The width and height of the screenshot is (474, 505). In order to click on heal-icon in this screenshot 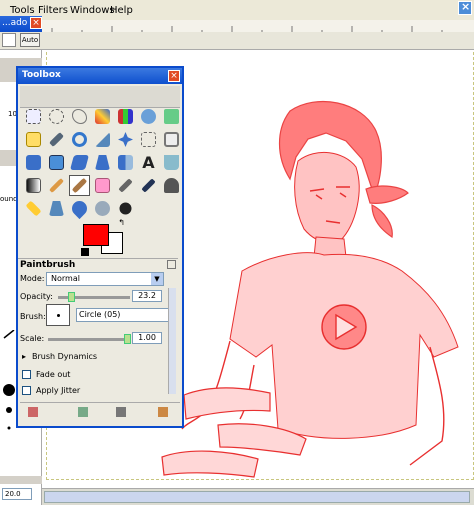, I will do `click(33, 208)`.